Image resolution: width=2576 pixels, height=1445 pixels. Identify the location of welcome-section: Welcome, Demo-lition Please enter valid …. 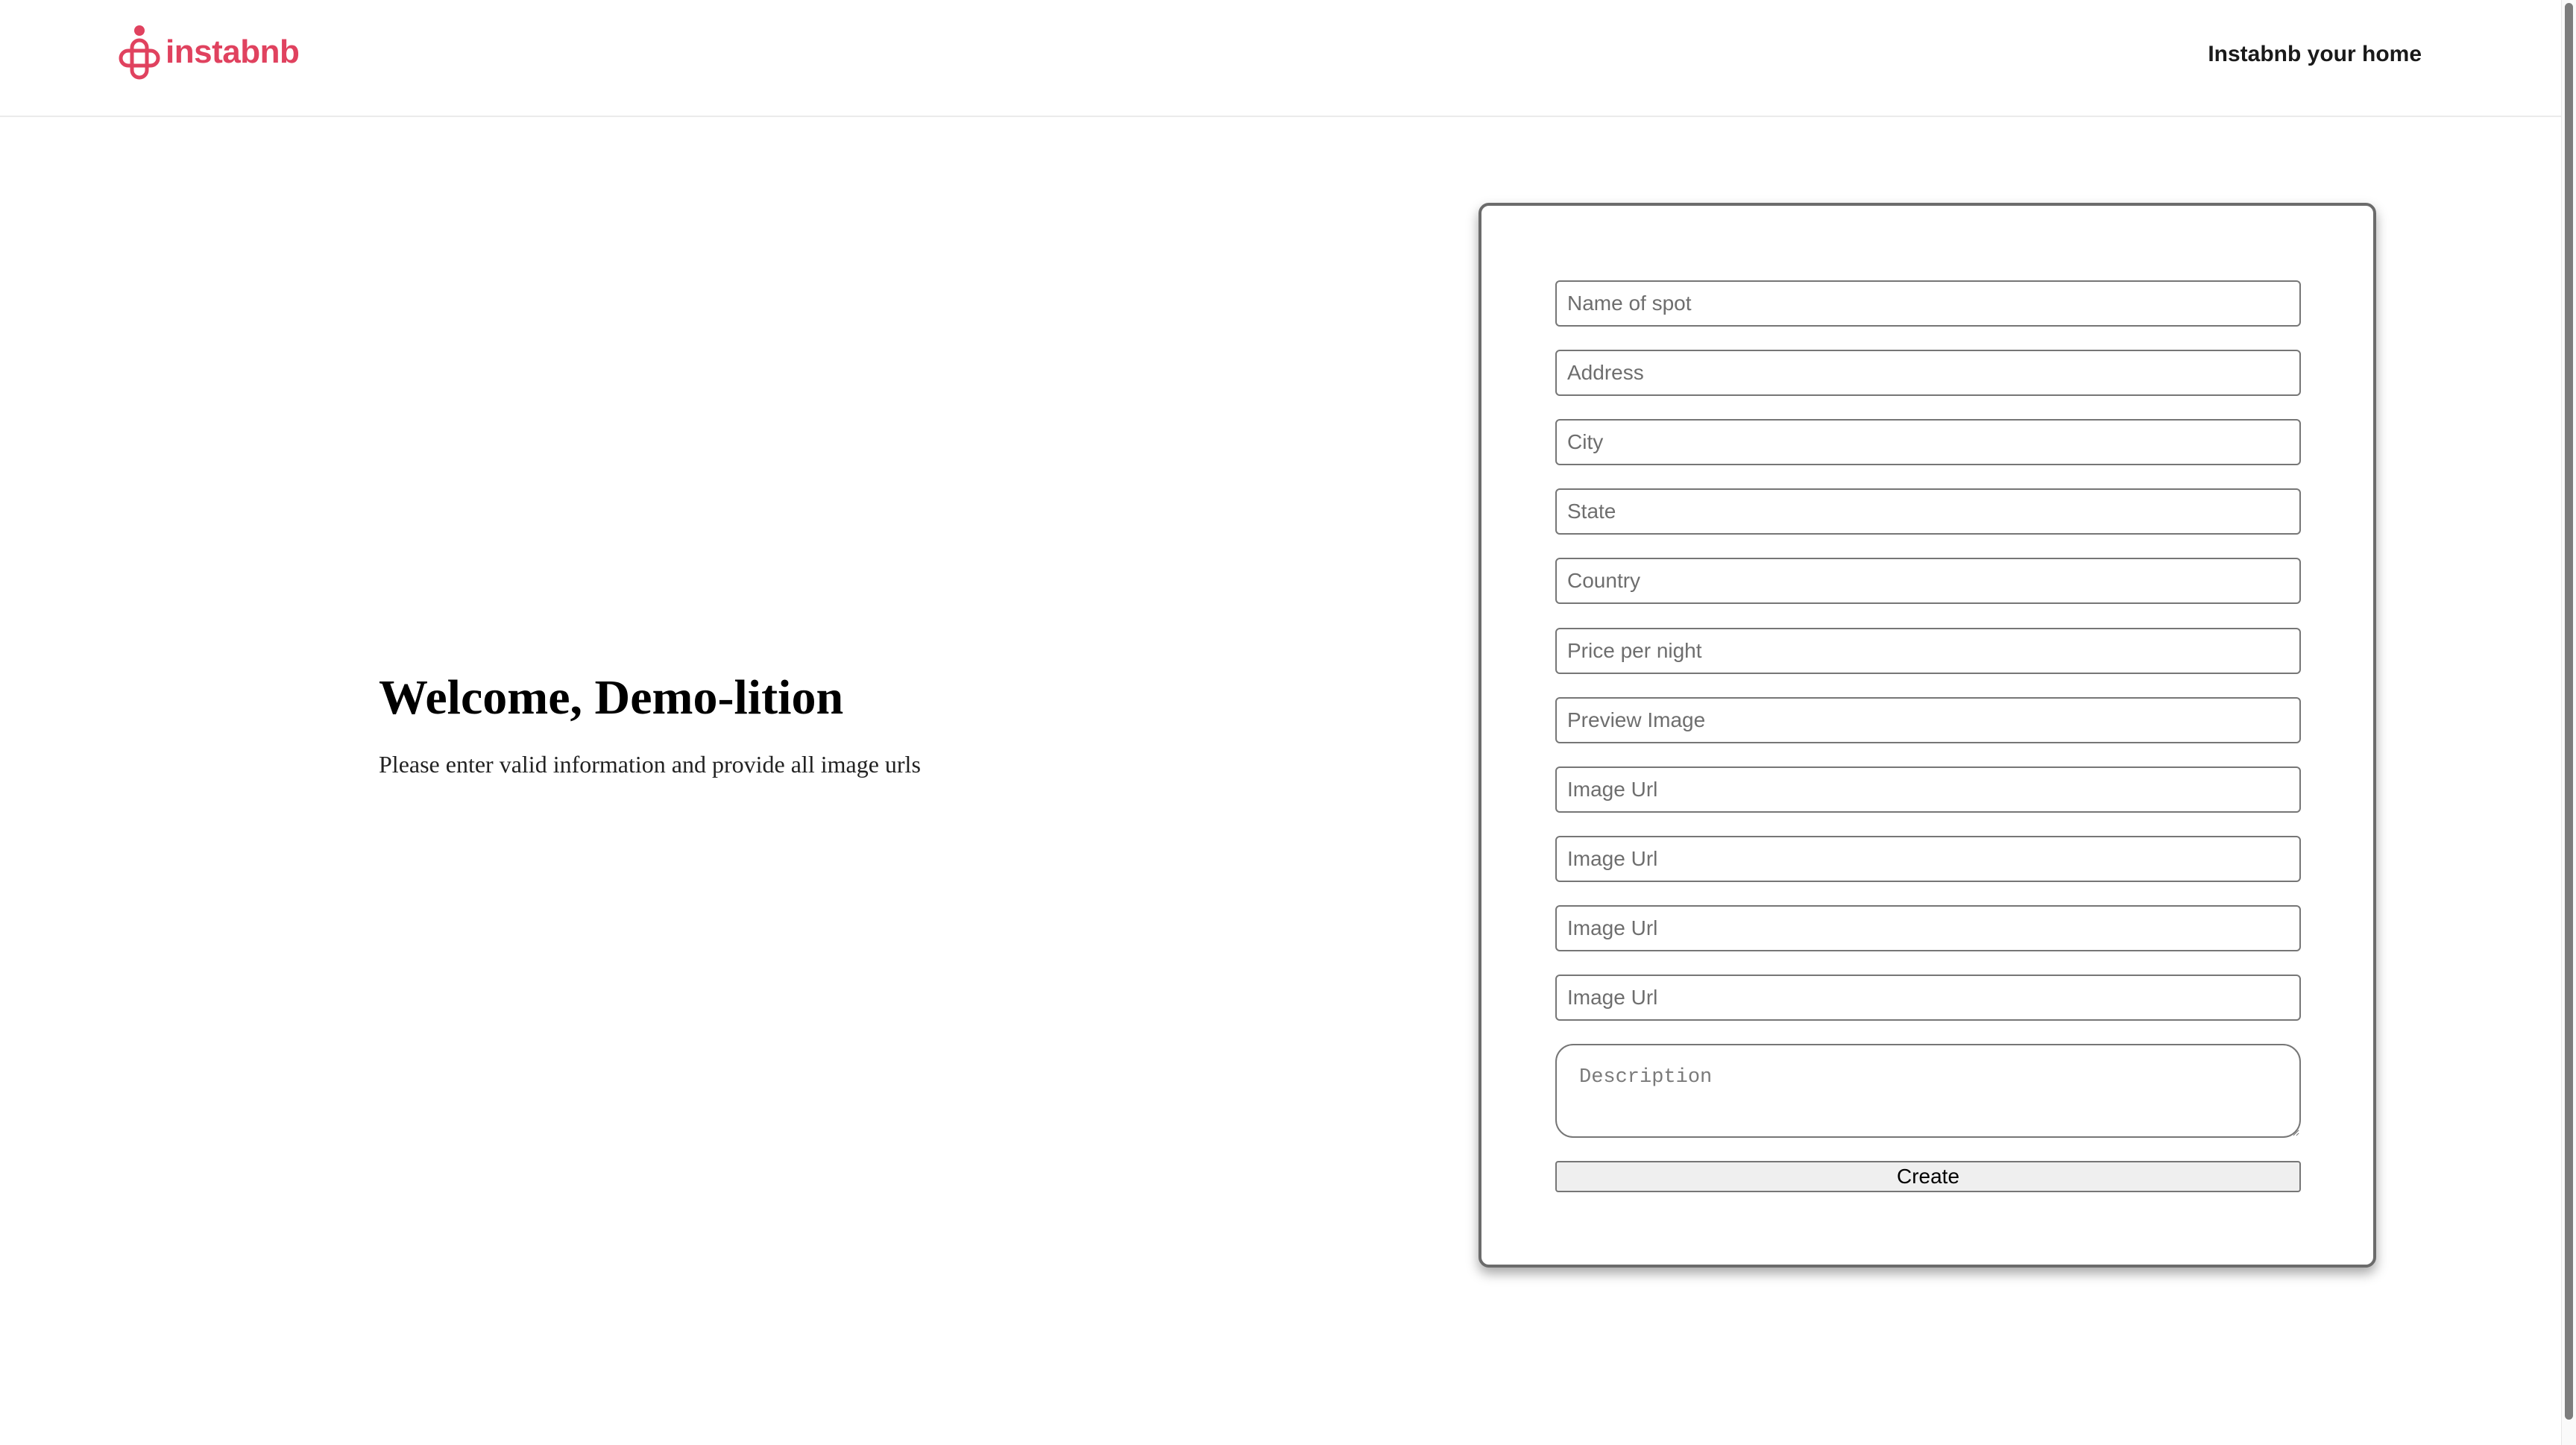
(650, 724).